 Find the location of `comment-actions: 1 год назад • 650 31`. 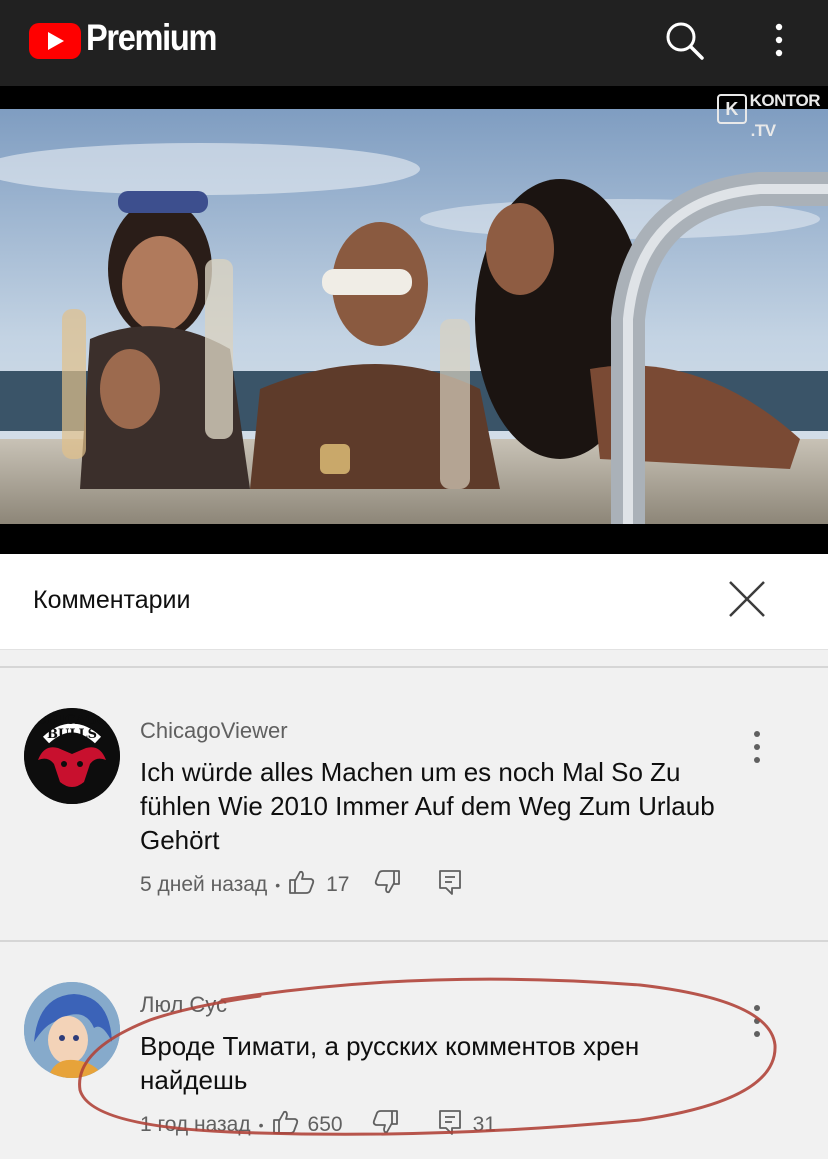

comment-actions: 1 год назад • 650 31 is located at coordinates (318, 1125).